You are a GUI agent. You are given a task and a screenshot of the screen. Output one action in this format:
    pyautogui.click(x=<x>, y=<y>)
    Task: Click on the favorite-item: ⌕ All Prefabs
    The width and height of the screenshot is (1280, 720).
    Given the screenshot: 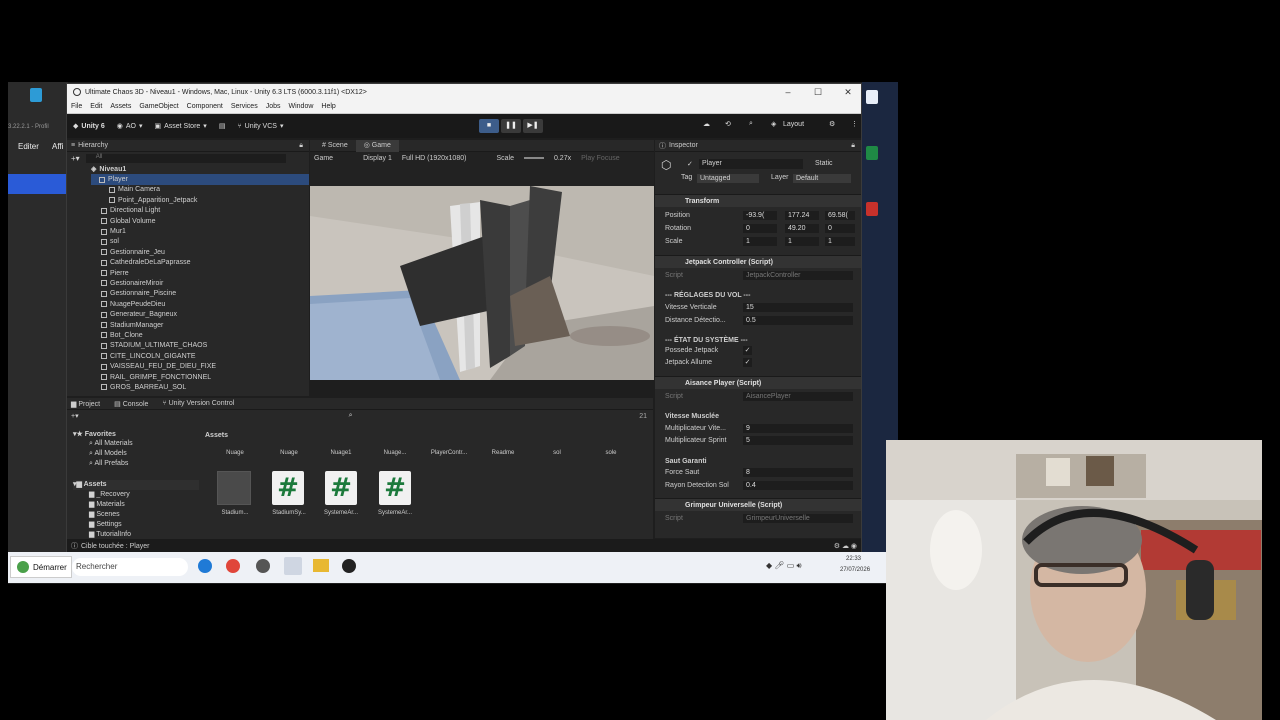 What is the action you would take?
    pyautogui.click(x=136, y=465)
    